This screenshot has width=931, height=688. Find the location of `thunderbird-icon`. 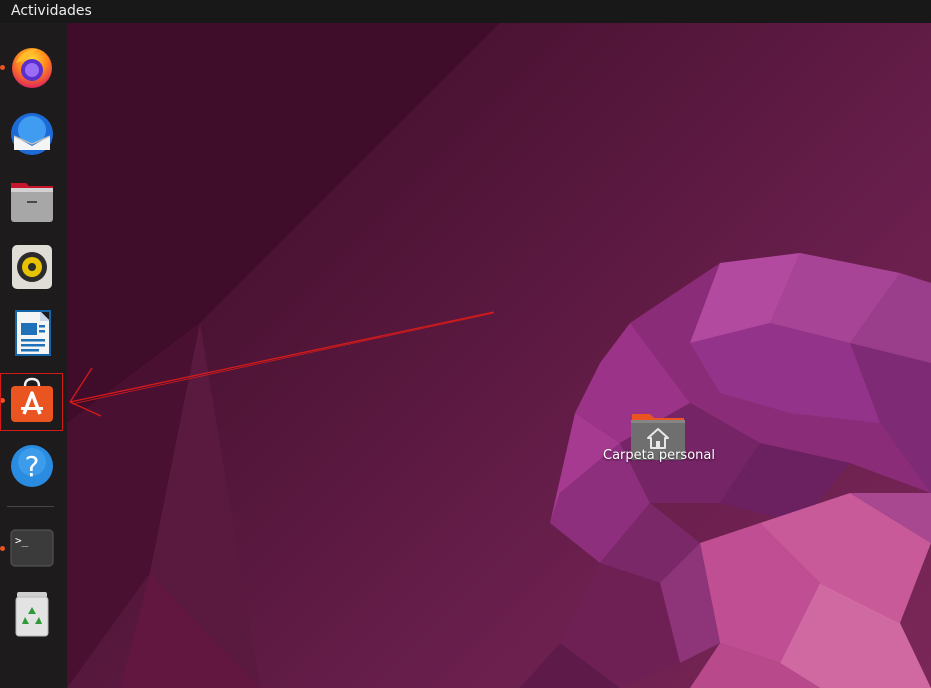

thunderbird-icon is located at coordinates (32, 134).